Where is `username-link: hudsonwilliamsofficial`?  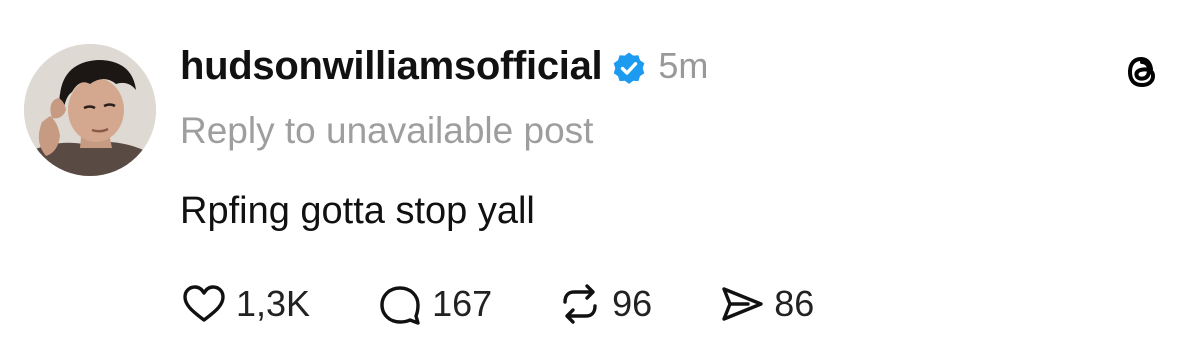
username-link: hudsonwilliamsofficial is located at coordinates (391, 66).